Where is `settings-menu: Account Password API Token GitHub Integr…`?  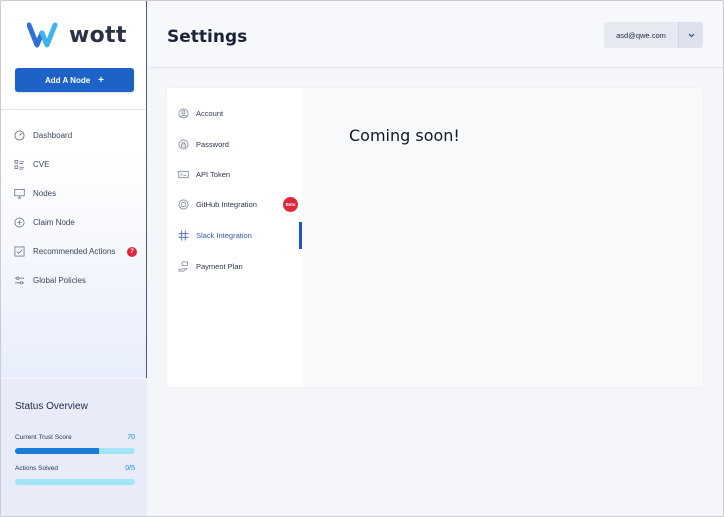 settings-menu: Account Password API Token GitHub Integr… is located at coordinates (234, 237).